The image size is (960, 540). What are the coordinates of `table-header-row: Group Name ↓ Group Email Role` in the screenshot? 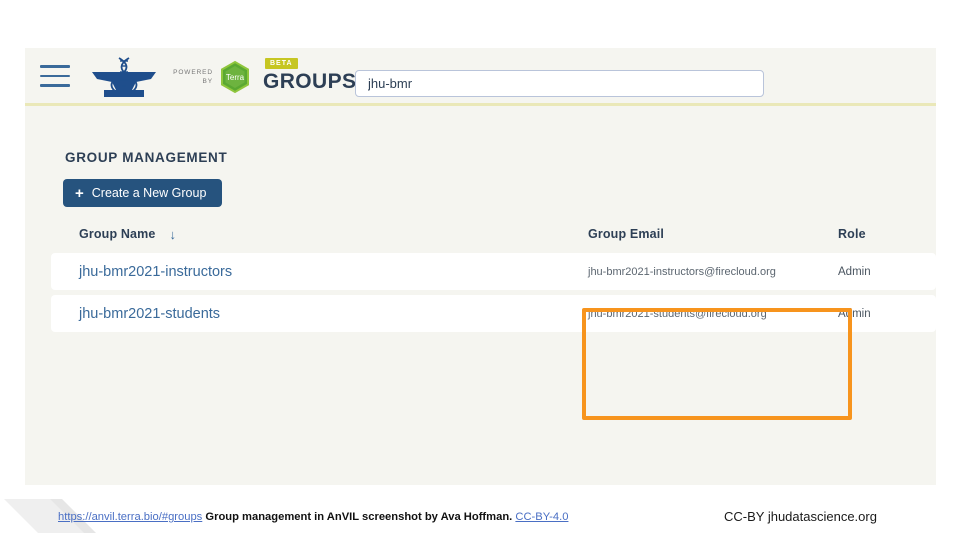 It's located at (480, 234).